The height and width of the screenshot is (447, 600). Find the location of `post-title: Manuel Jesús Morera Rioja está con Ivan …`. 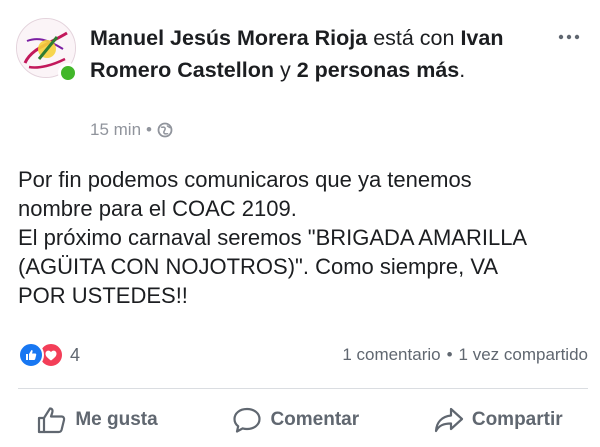

post-title: Manuel Jesús Morera Rioja está con Ivan … is located at coordinates (310, 54).